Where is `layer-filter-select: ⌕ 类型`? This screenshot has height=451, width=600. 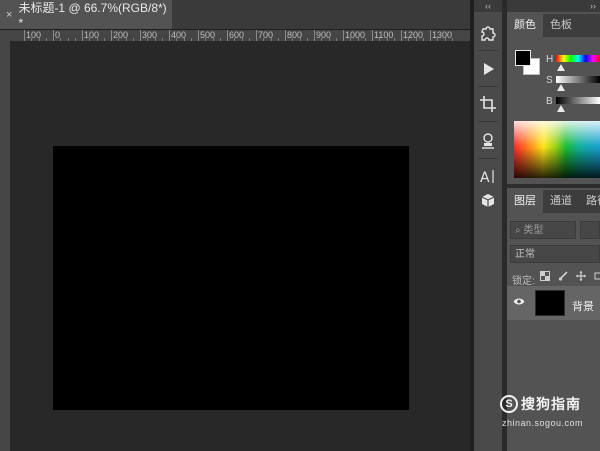 layer-filter-select: ⌕ 类型 is located at coordinates (543, 230).